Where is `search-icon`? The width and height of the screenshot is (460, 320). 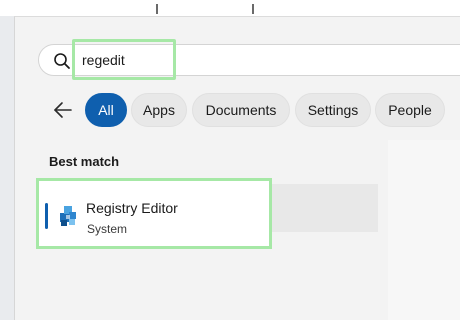
search-icon is located at coordinates (62, 61).